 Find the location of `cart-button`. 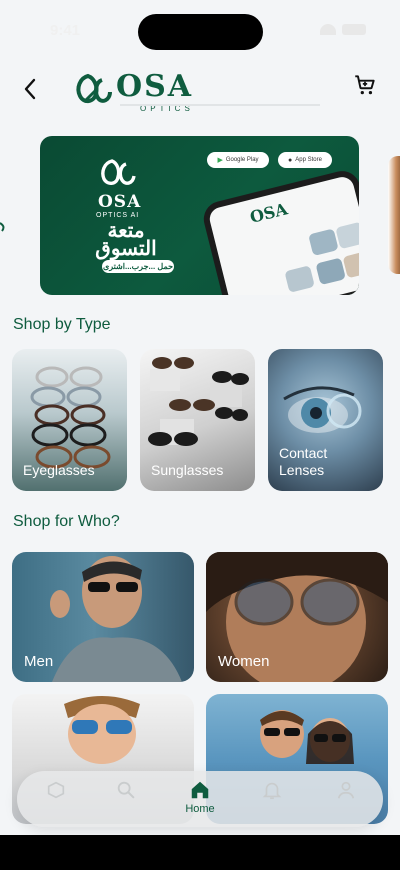

cart-button is located at coordinates (365, 85).